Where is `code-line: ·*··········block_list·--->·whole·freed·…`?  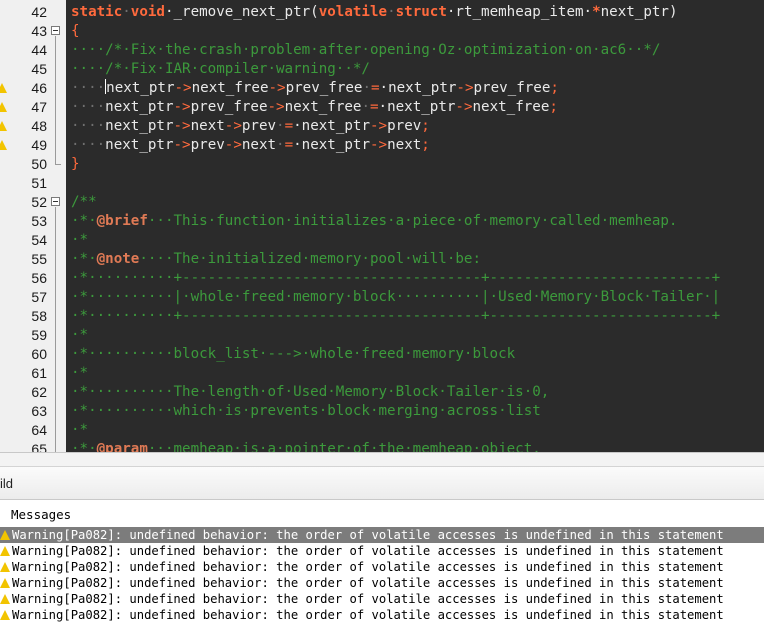
code-line: ·*··········block_list·--->·whole·freed·… is located at coordinates (293, 354).